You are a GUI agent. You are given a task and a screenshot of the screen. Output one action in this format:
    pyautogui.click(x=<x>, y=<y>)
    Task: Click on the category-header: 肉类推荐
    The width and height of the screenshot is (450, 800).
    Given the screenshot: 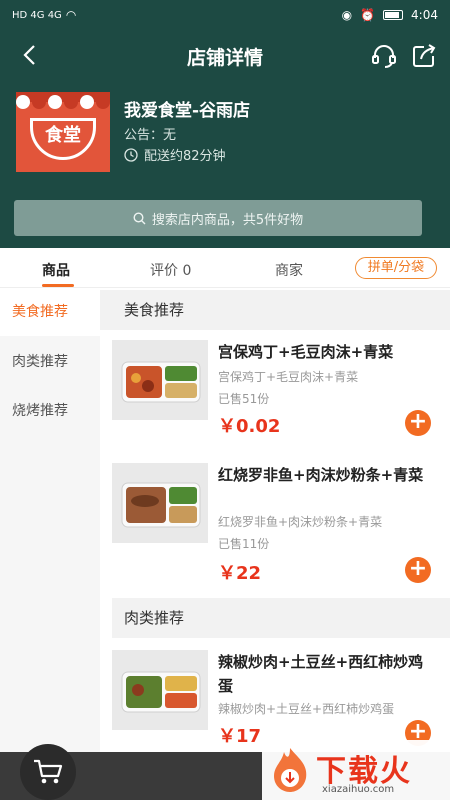 What is the action you would take?
    pyautogui.click(x=281, y=618)
    